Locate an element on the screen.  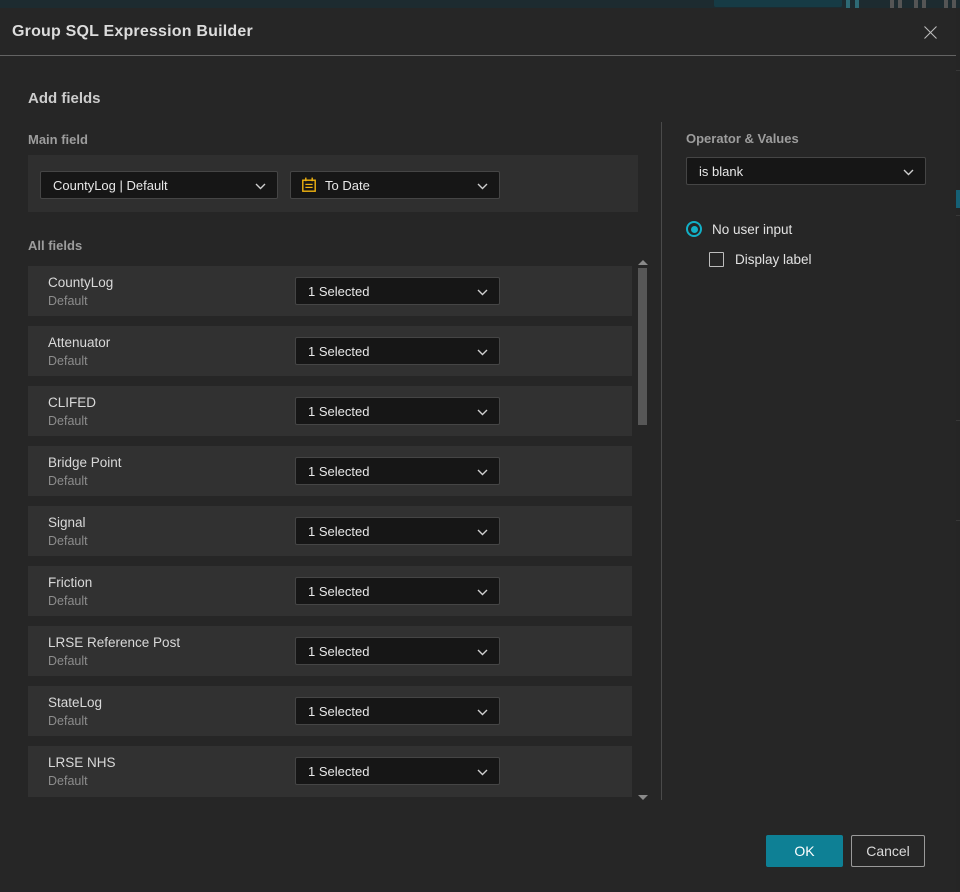
field-name: CLIFED is located at coordinates (72, 402).